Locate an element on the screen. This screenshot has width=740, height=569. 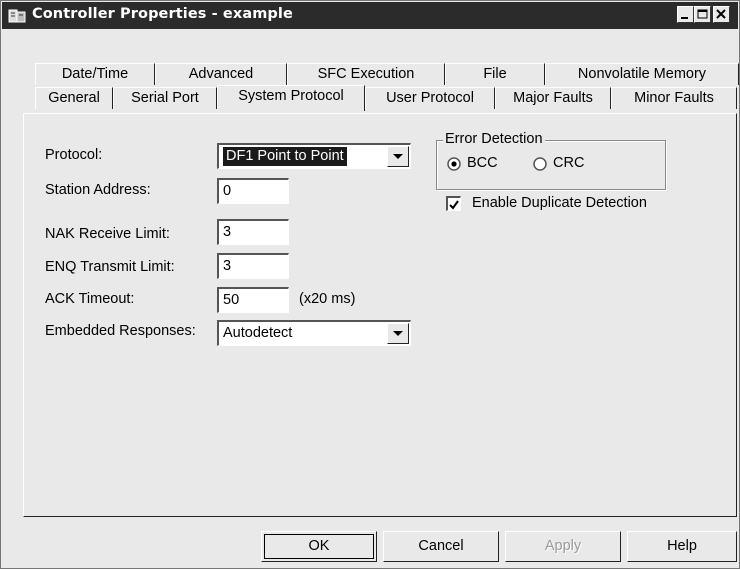
tab-advanced: Advanced is located at coordinates (221, 74).